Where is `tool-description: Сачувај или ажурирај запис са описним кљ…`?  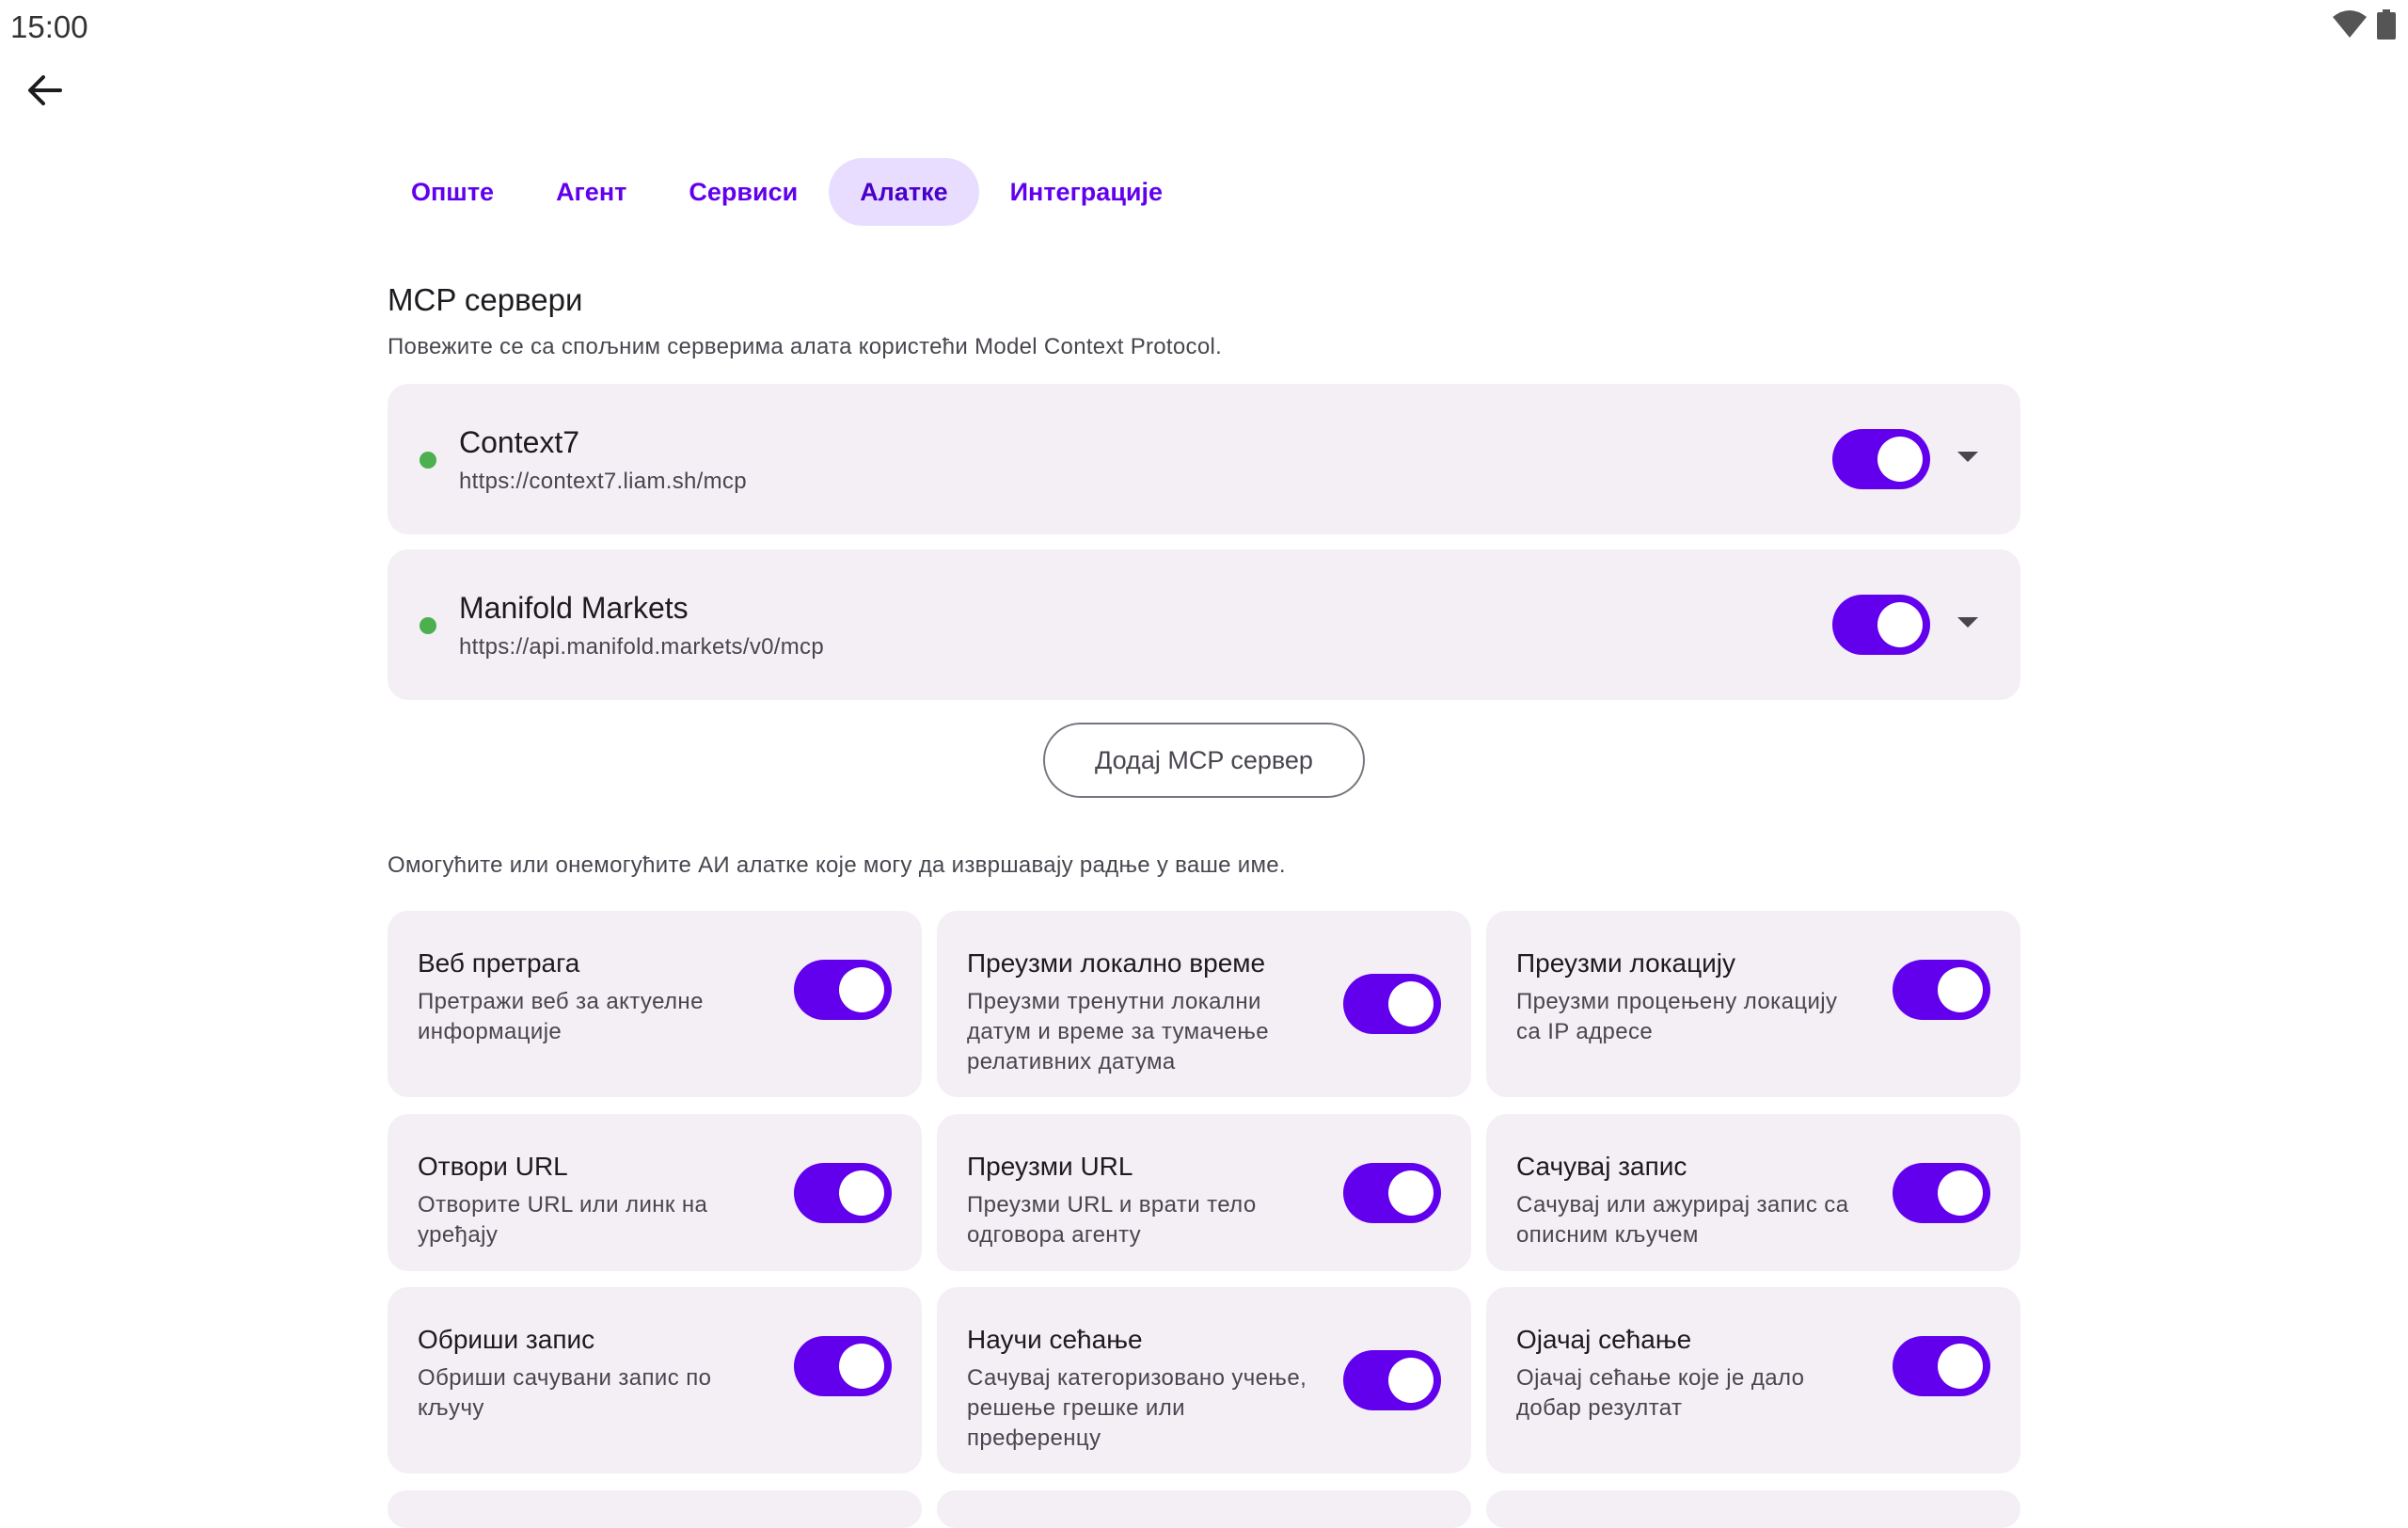
tool-description: Сачувај или ажурирај запис са описним кљ… is located at coordinates (1683, 1220).